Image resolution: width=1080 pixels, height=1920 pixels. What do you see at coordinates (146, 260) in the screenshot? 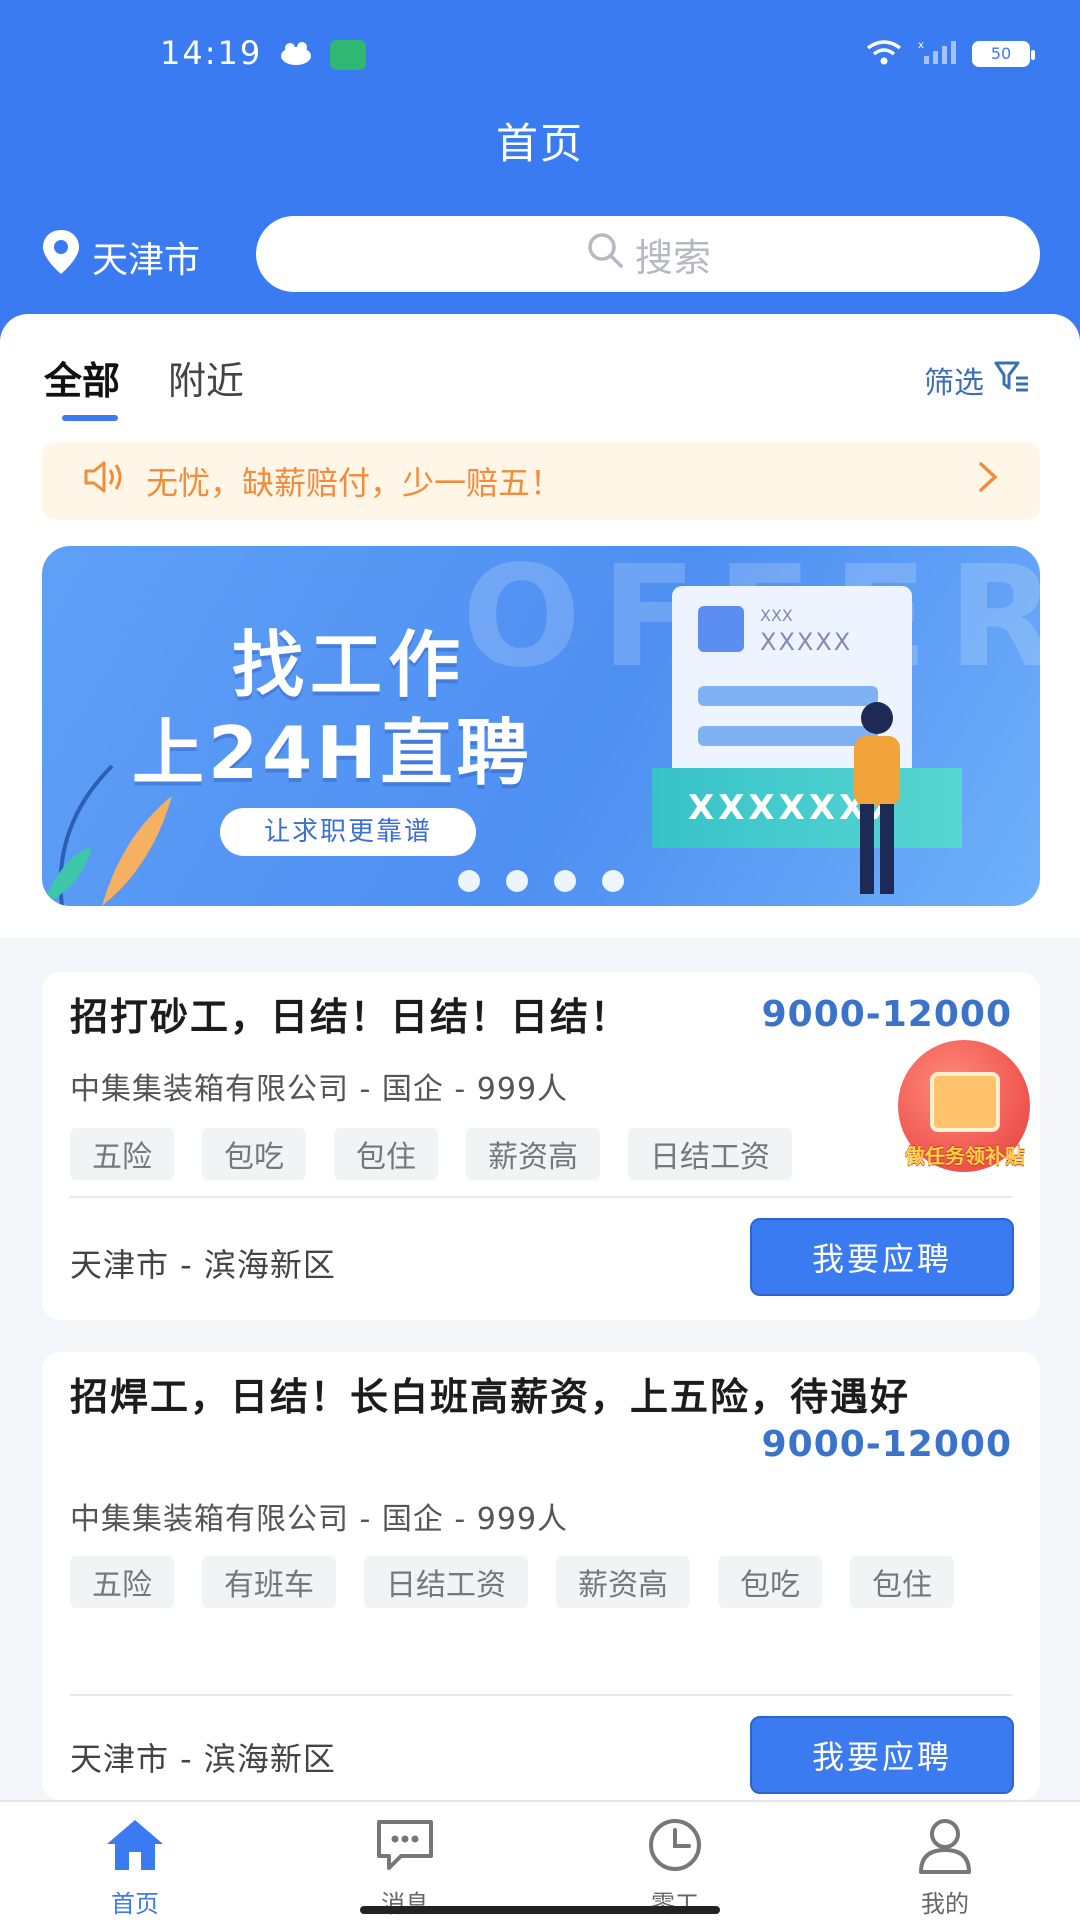
I see `location-label: 天津市` at bounding box center [146, 260].